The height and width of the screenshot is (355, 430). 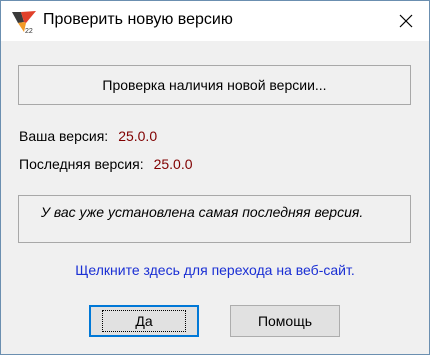 What do you see at coordinates (29, 31) in the screenshot?
I see `svg-text: 22` at bounding box center [29, 31].